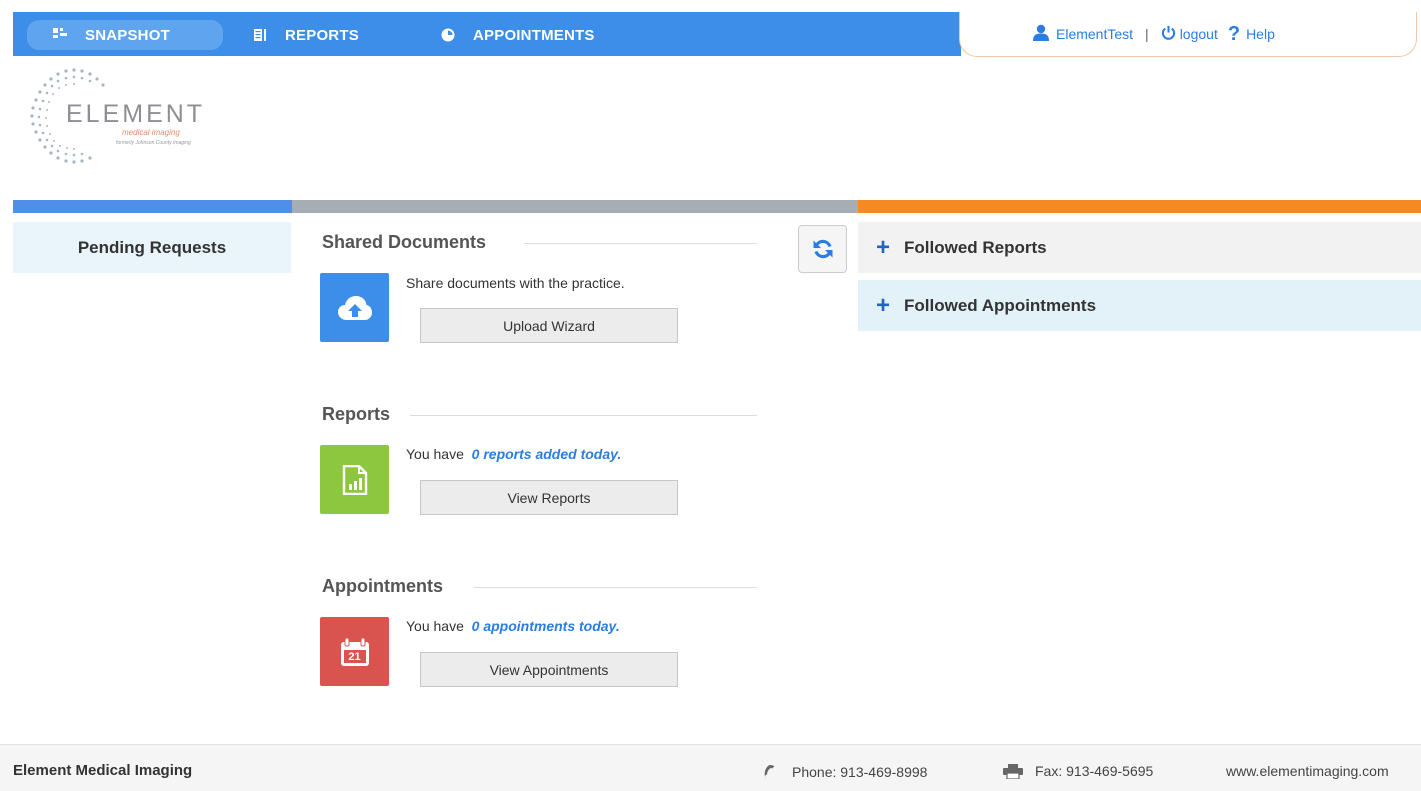 The image size is (1421, 791). Describe the element at coordinates (354, 657) in the screenshot. I see `calendar-day: 21` at that location.